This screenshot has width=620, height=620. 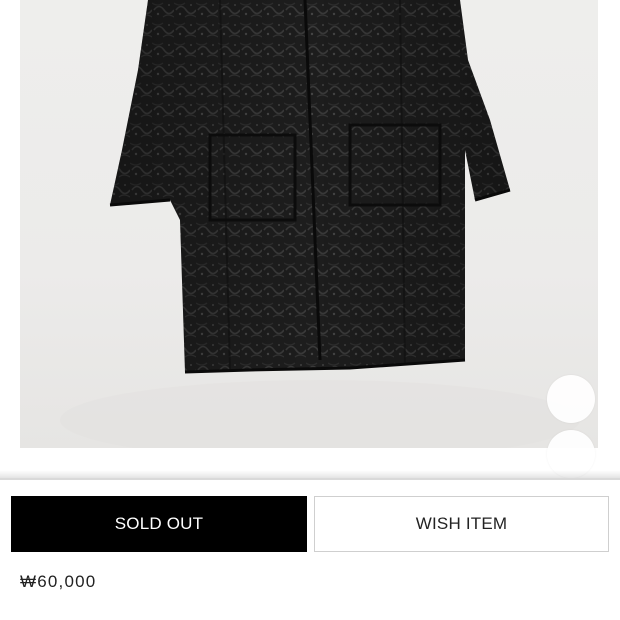 I want to click on wish-item-label: WISH ITEM, so click(x=461, y=523).